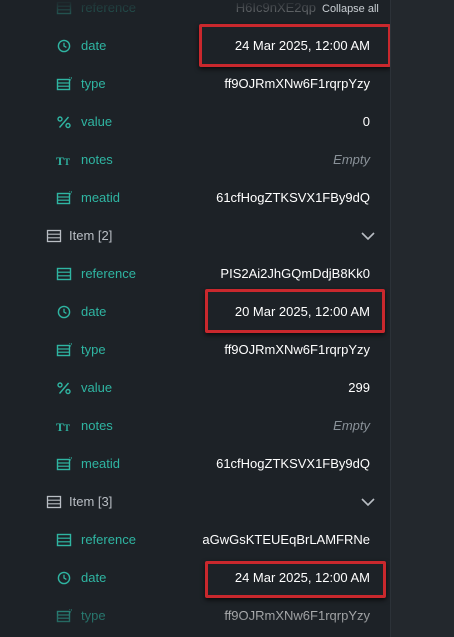  Describe the element at coordinates (350, 9) in the screenshot. I see `collapse-all-button: Collapse all` at that location.